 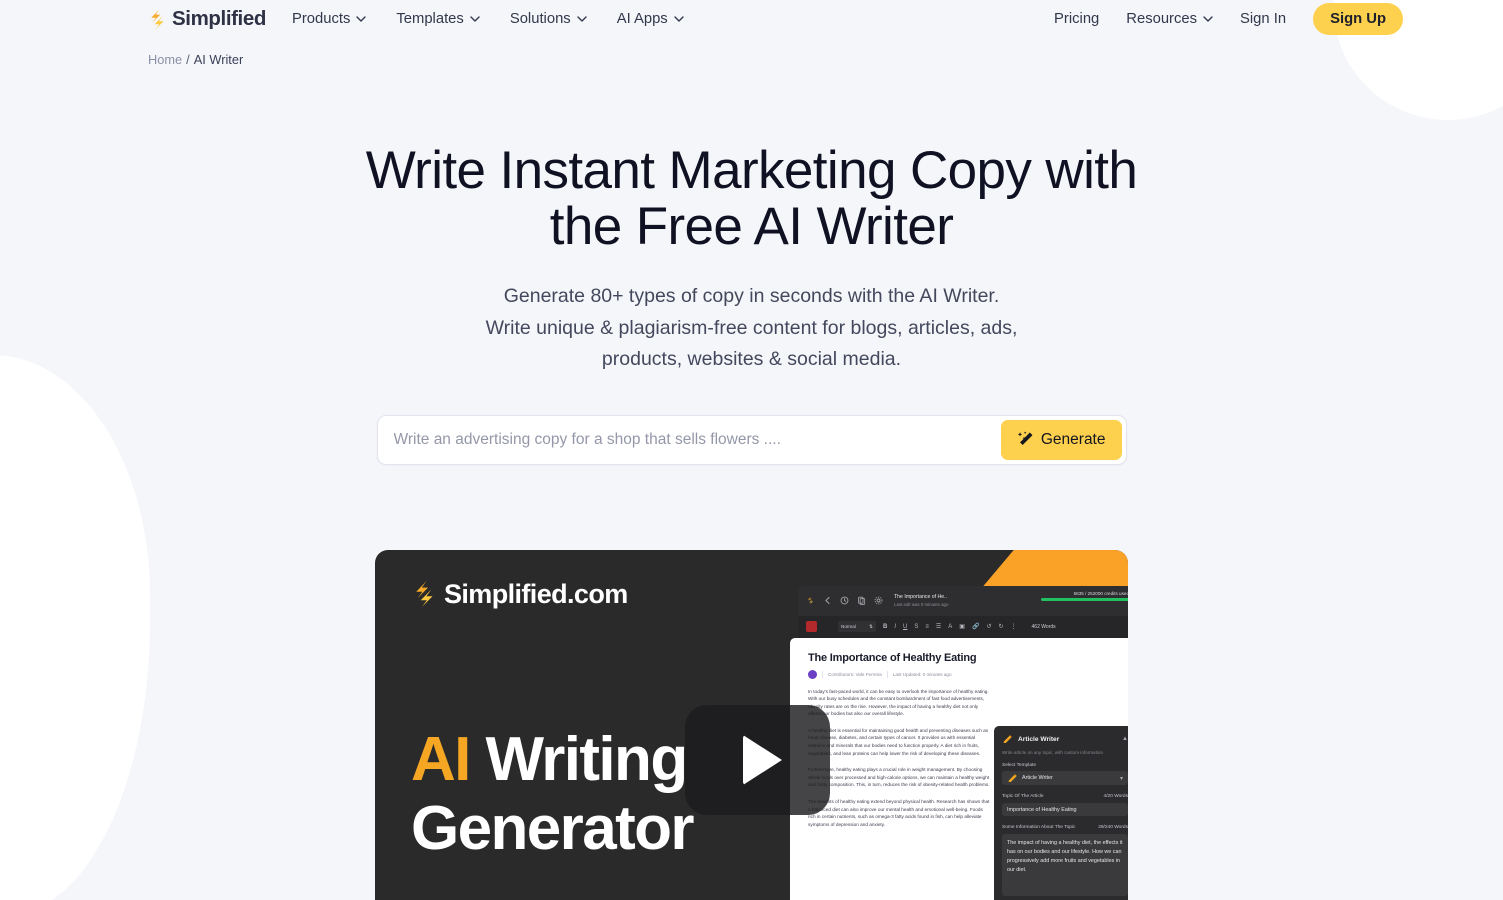 What do you see at coordinates (921, 596) in the screenshot?
I see `editor-document-title: The Importance of He..` at bounding box center [921, 596].